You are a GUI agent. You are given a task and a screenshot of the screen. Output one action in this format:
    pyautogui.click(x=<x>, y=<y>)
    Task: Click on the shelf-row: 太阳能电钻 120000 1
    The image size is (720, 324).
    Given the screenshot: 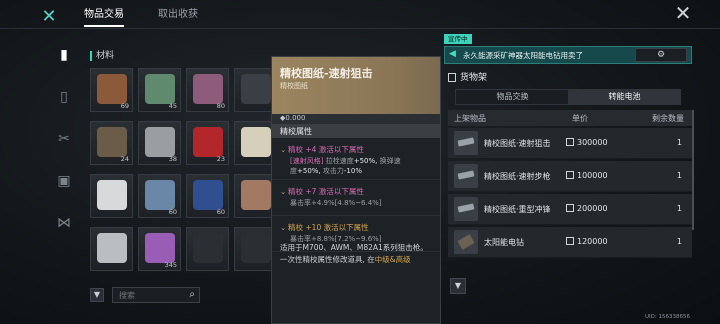 What is the action you would take?
    pyautogui.click(x=570, y=242)
    